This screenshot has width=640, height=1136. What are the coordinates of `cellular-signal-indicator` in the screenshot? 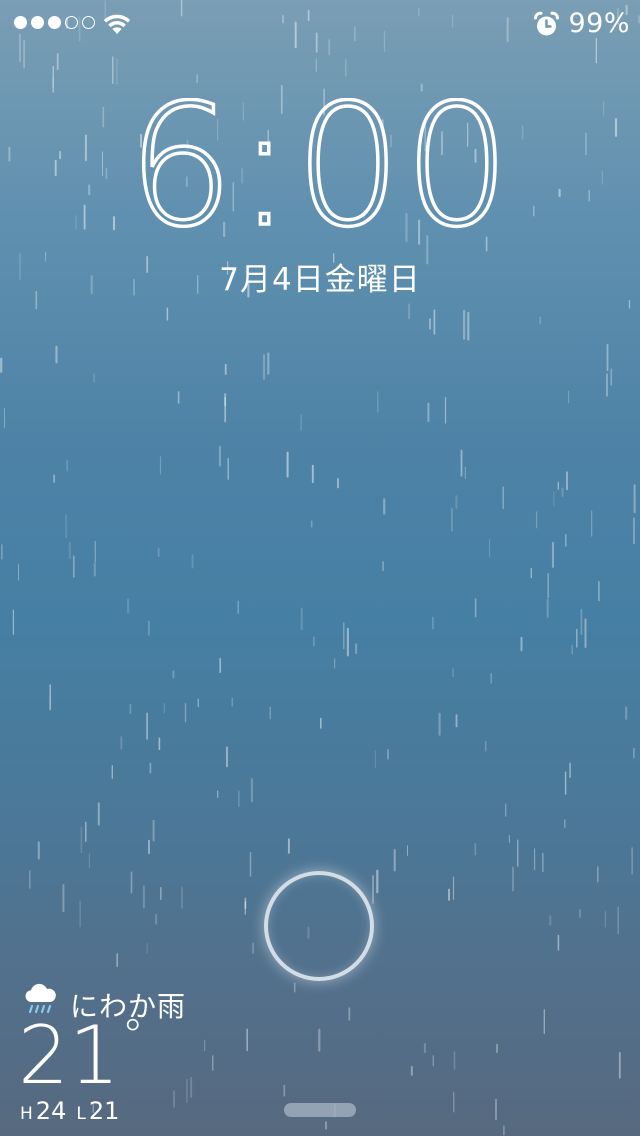 It's located at (54, 22).